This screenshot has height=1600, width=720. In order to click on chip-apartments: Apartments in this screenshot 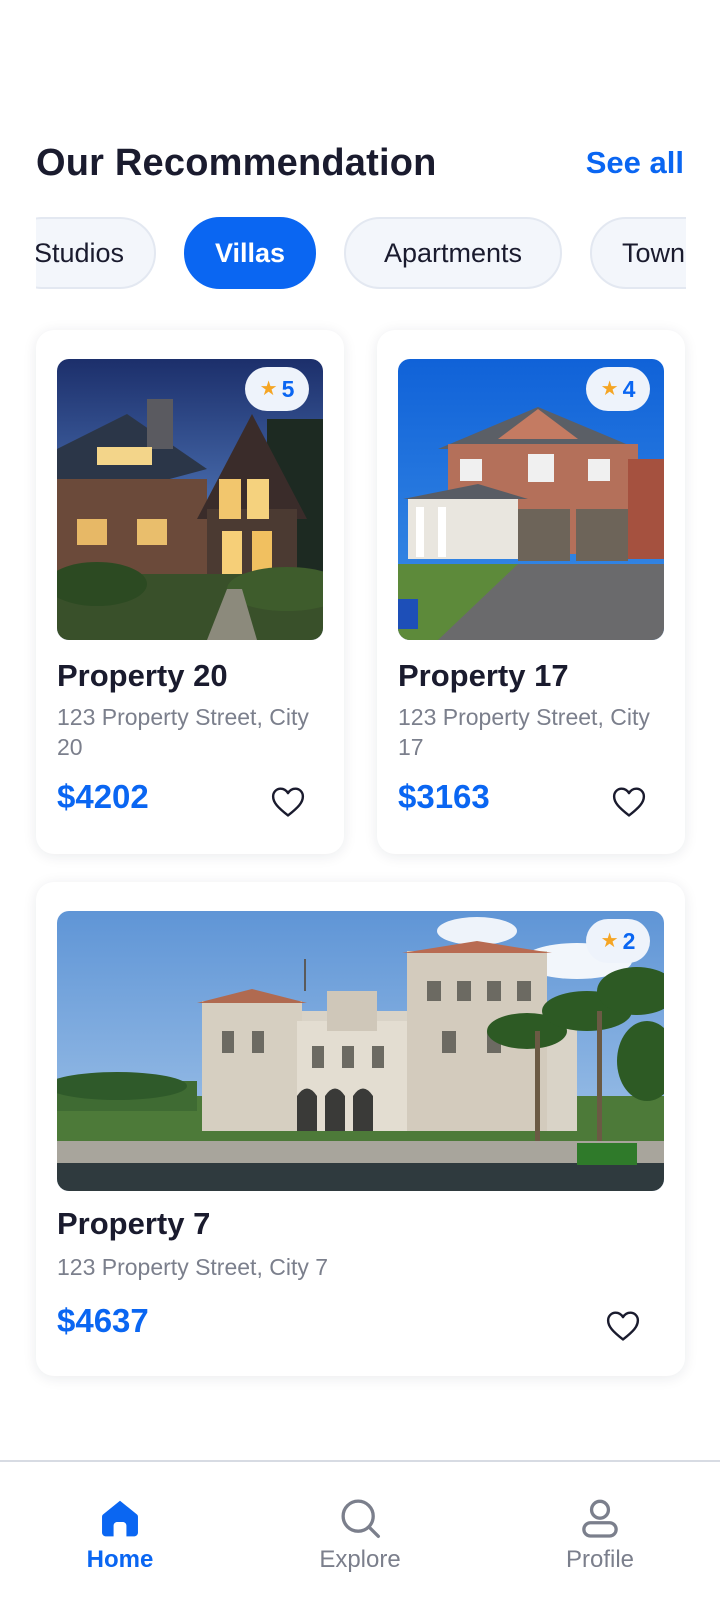, I will do `click(453, 253)`.